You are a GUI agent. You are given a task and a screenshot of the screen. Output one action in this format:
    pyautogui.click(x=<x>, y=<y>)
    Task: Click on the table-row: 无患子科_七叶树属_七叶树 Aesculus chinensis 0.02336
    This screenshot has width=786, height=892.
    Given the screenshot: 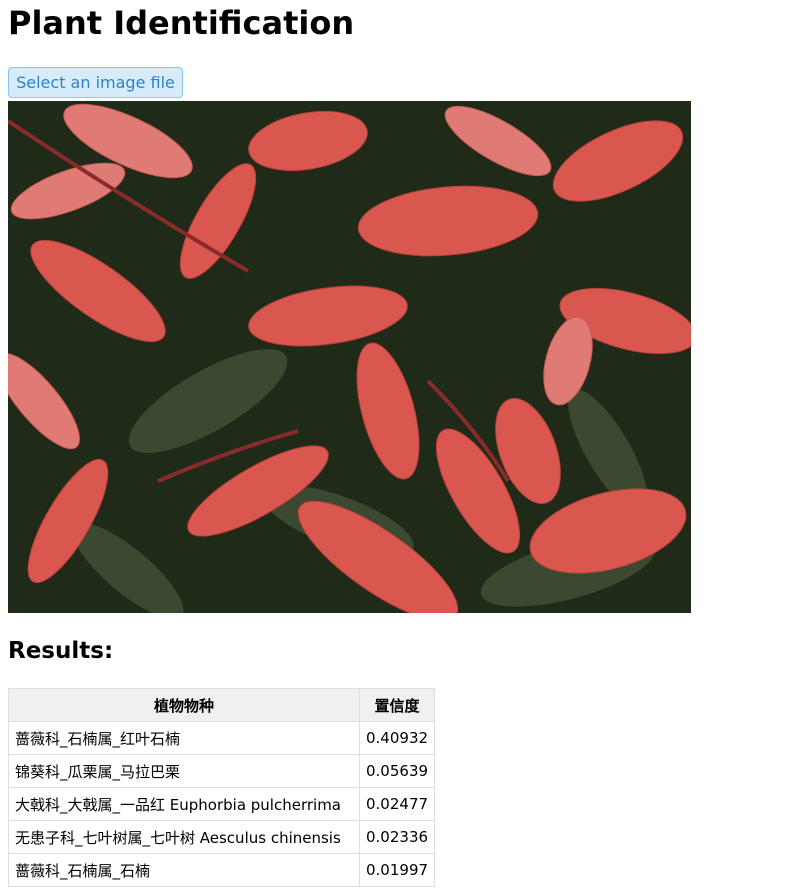 What is the action you would take?
    pyautogui.click(x=222, y=837)
    